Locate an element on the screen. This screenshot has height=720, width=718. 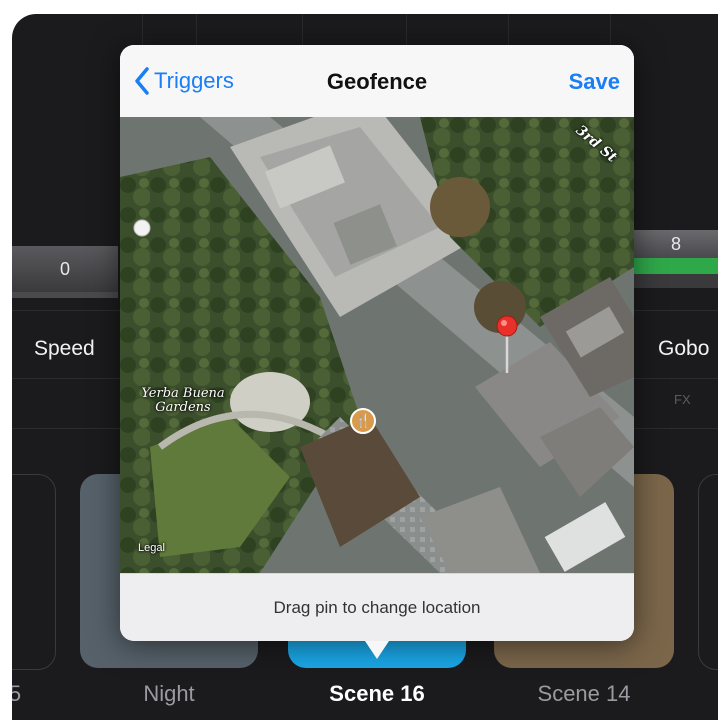
map-place-label: Yerba Buena Gardens is located at coordinates (183, 400).